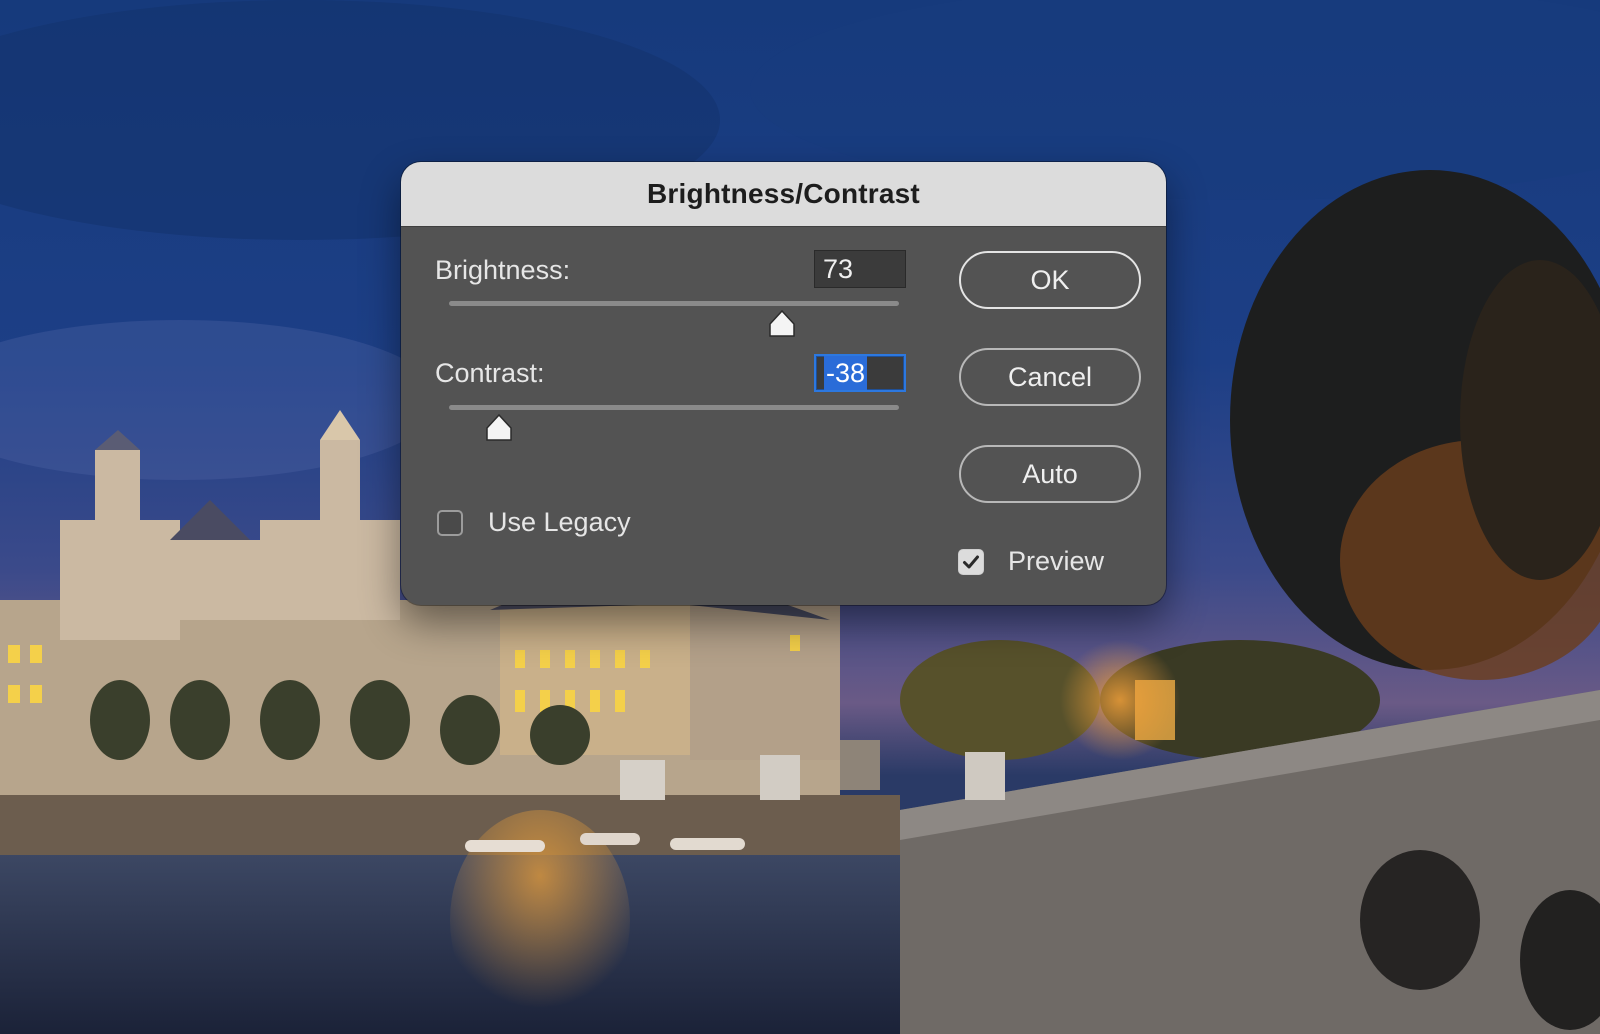  I want to click on contrast-input: -38, so click(860, 373).